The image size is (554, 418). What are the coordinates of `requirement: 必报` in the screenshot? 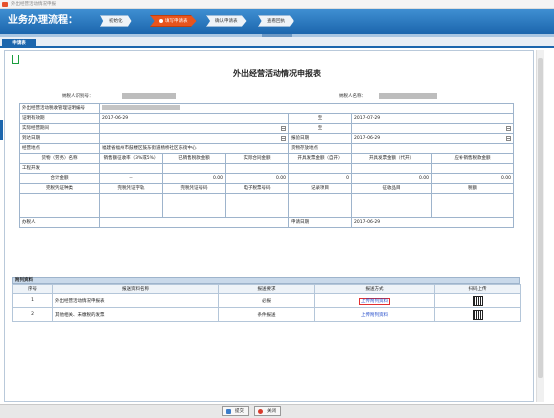 It's located at (266, 300).